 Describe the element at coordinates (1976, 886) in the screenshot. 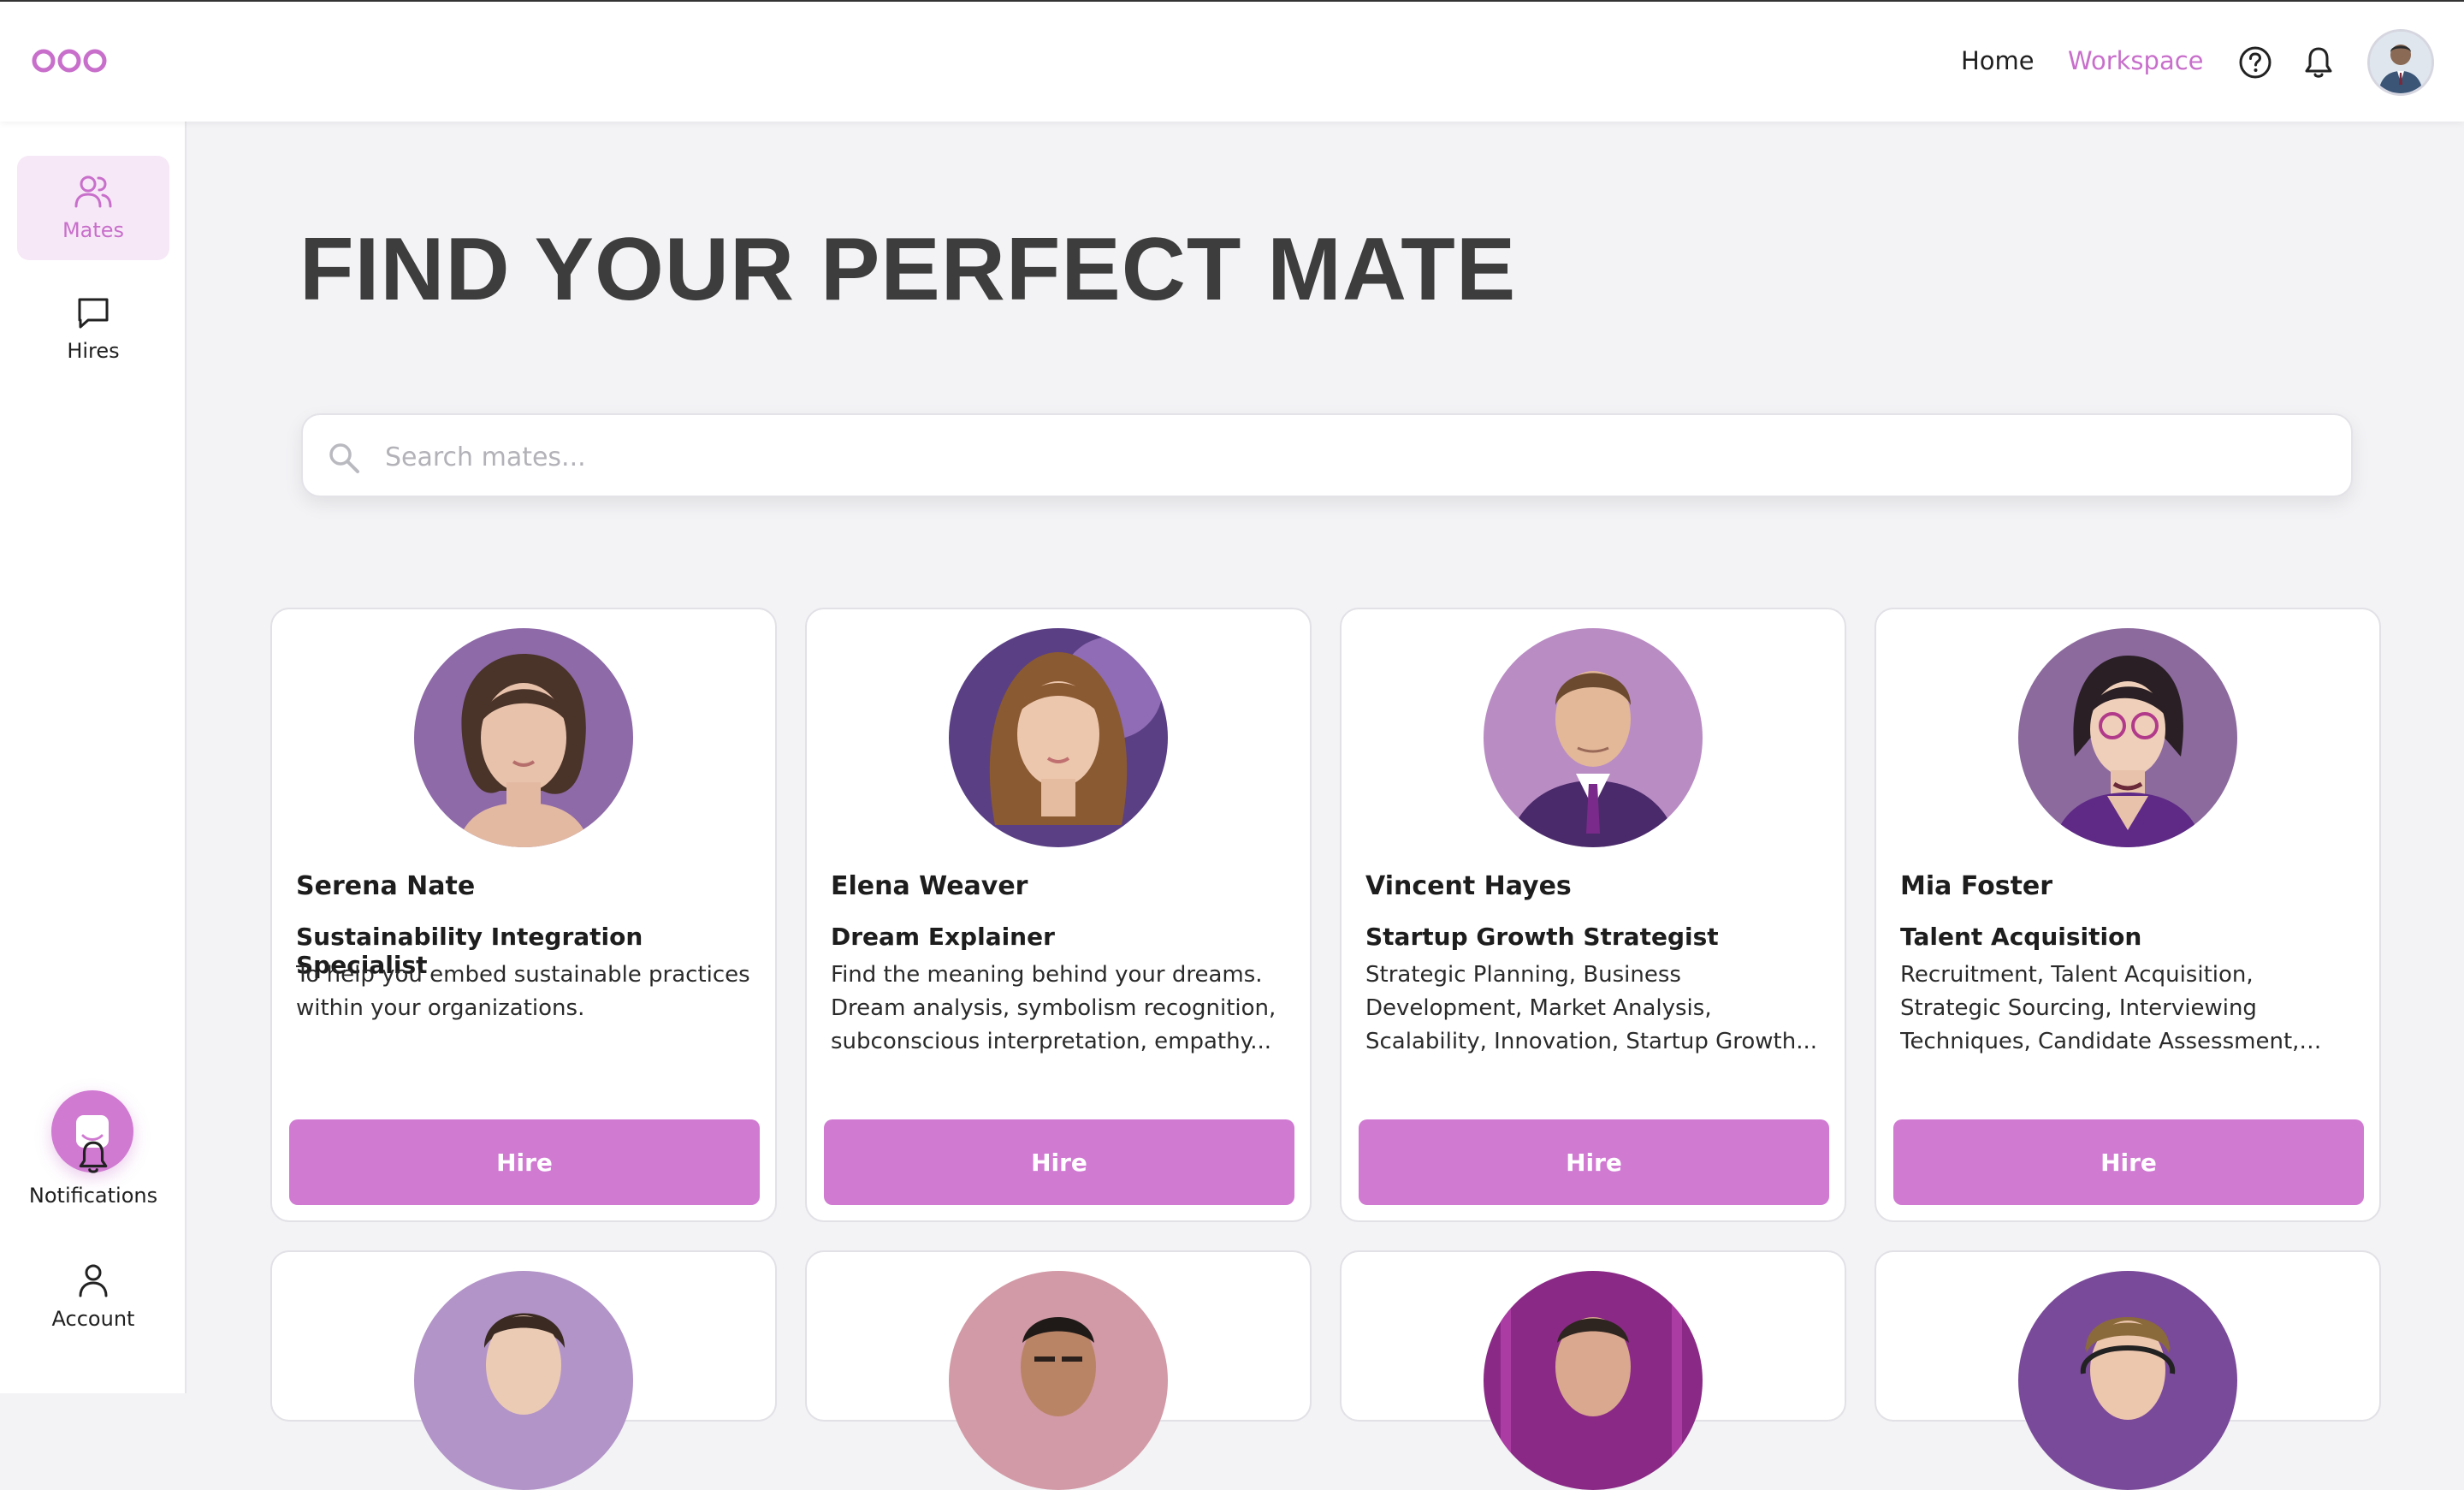

I see `mate-name: Mia Foster` at that location.